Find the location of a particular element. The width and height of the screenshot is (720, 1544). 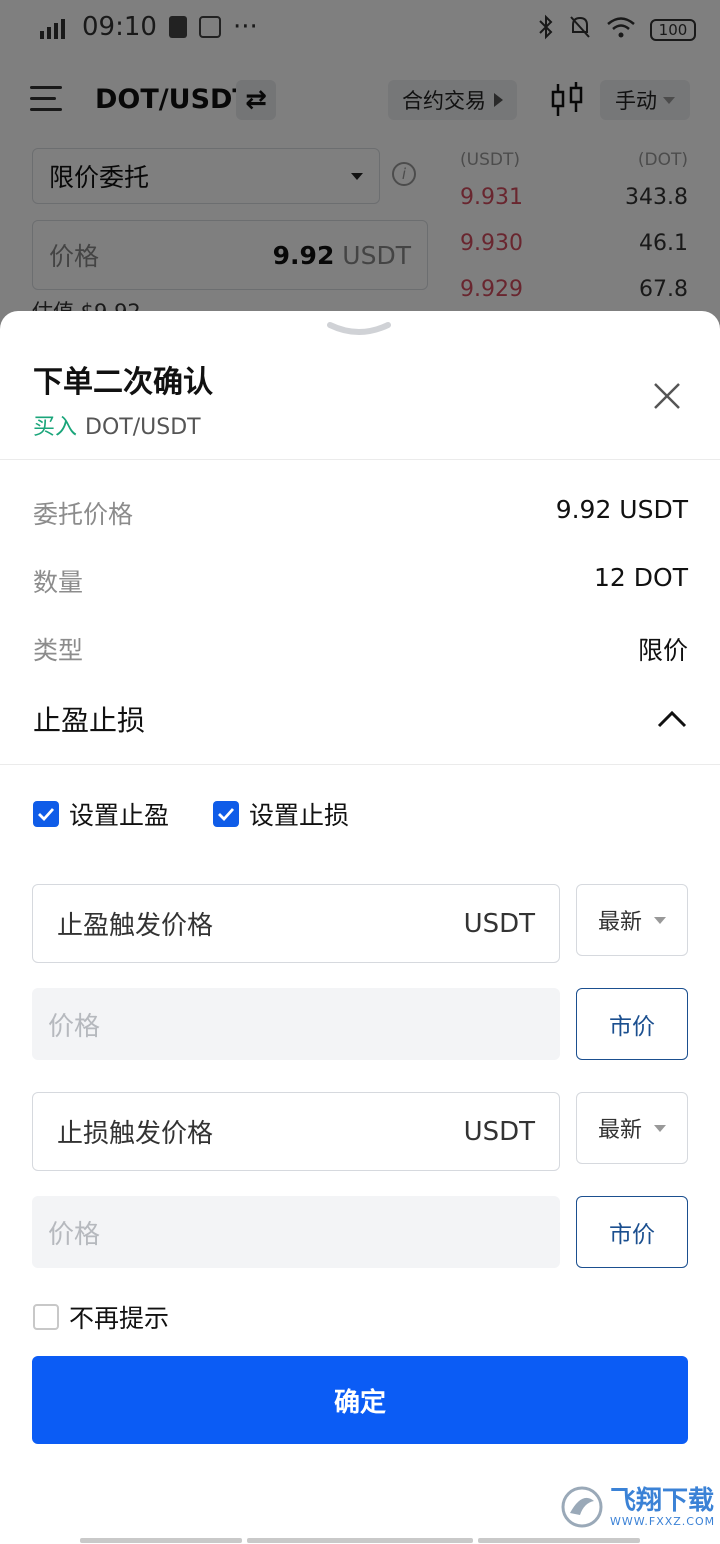

stop-loss-price-input: 价格 is located at coordinates (296, 1232).